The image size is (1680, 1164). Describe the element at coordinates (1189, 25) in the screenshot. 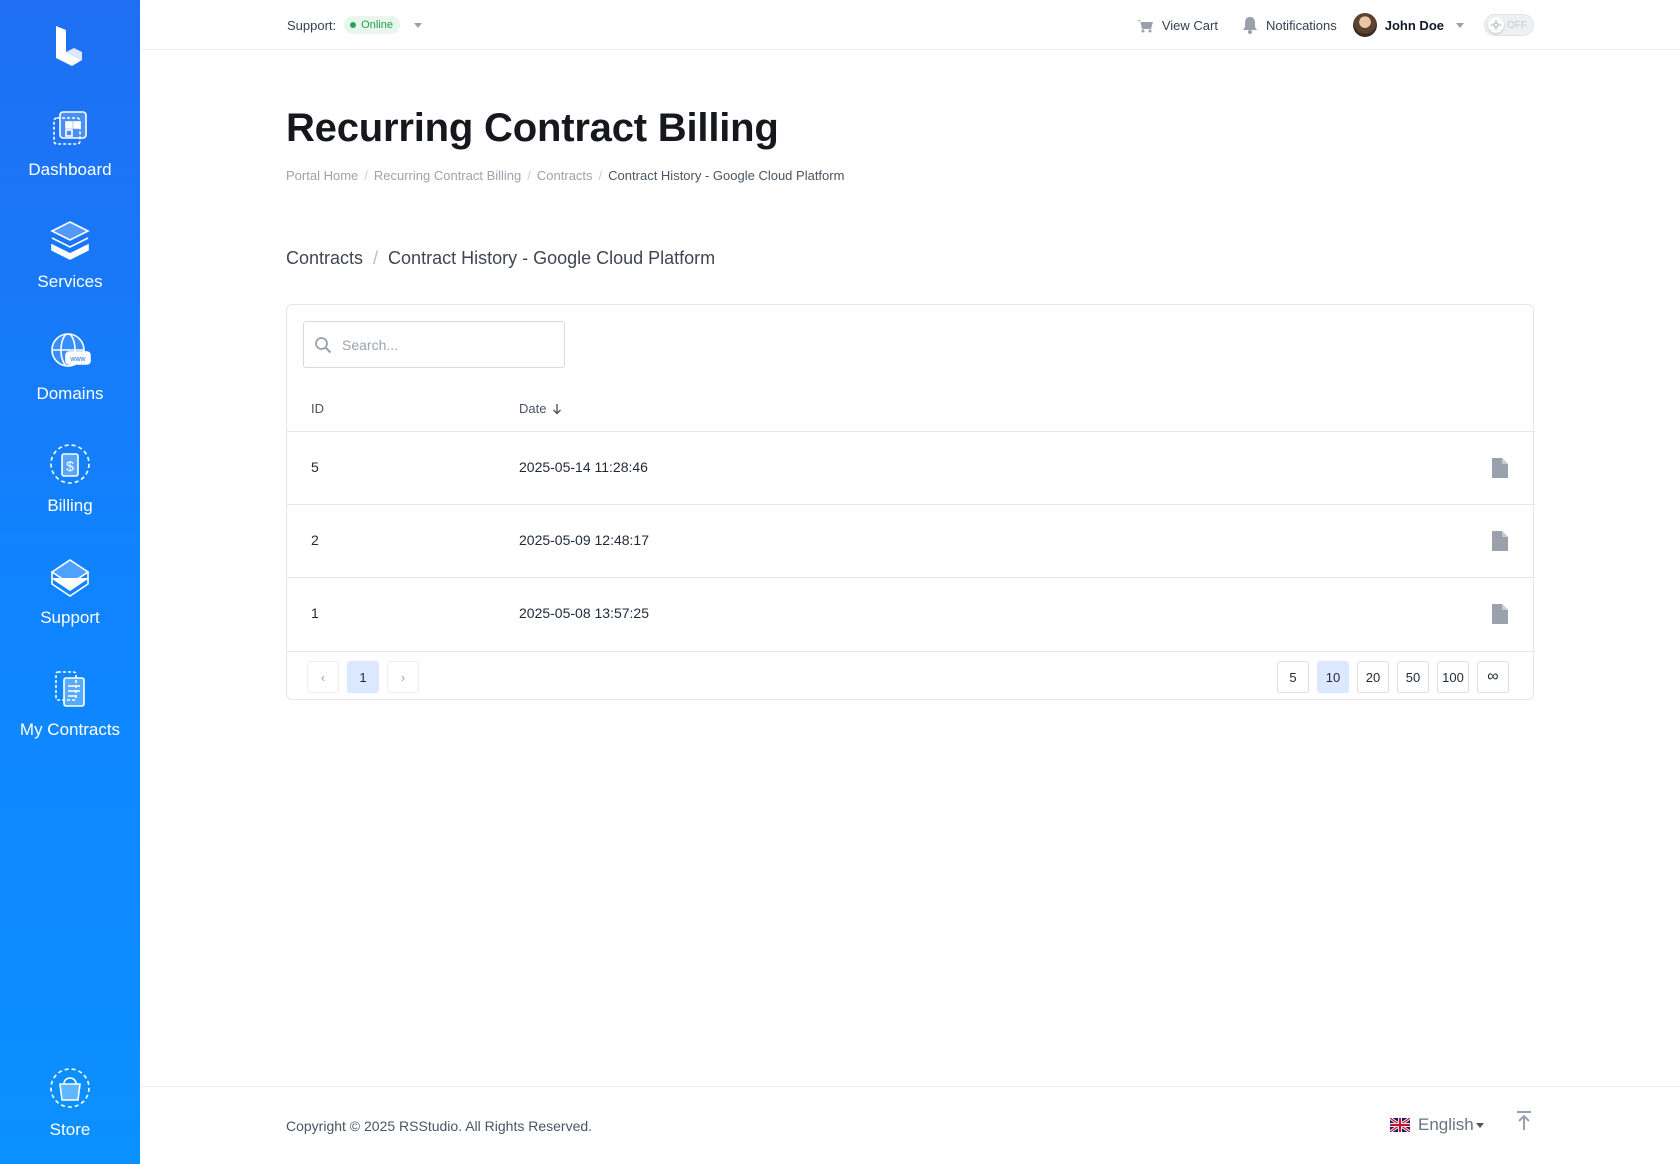

I see `view-cart-label: View Cart` at that location.